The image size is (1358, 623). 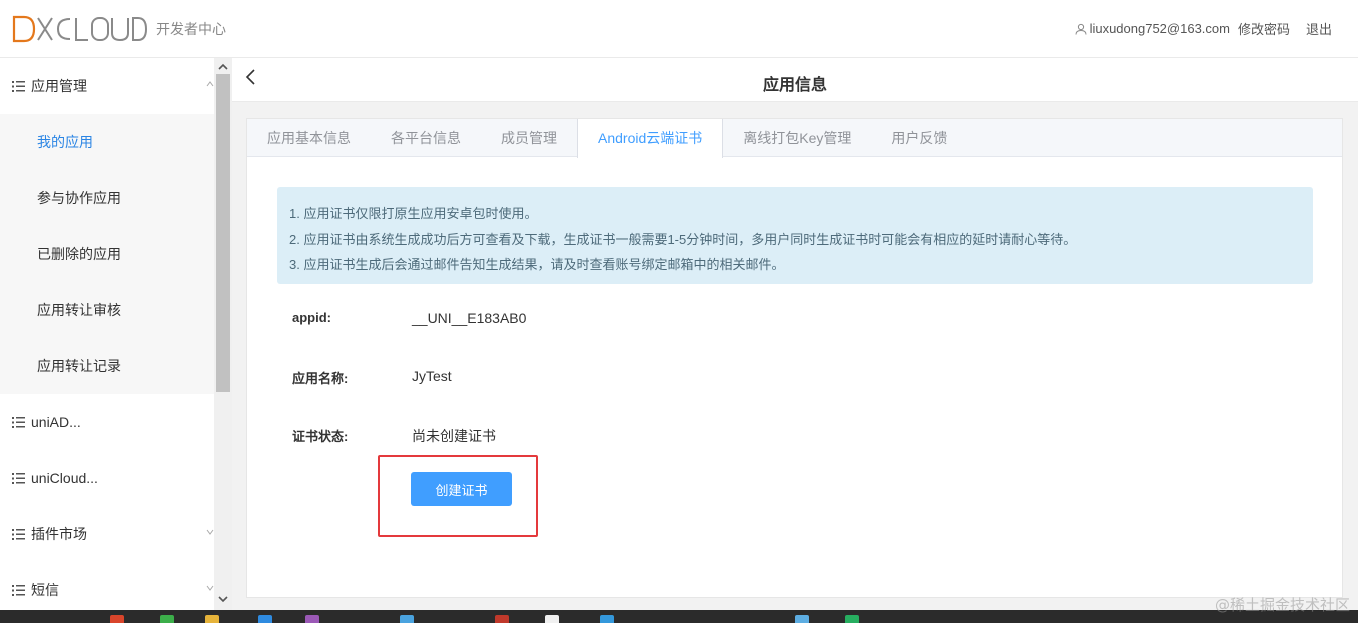 What do you see at coordinates (116, 534) in the screenshot?
I see `sidebar-group-plugin-market: 插件市场` at bounding box center [116, 534].